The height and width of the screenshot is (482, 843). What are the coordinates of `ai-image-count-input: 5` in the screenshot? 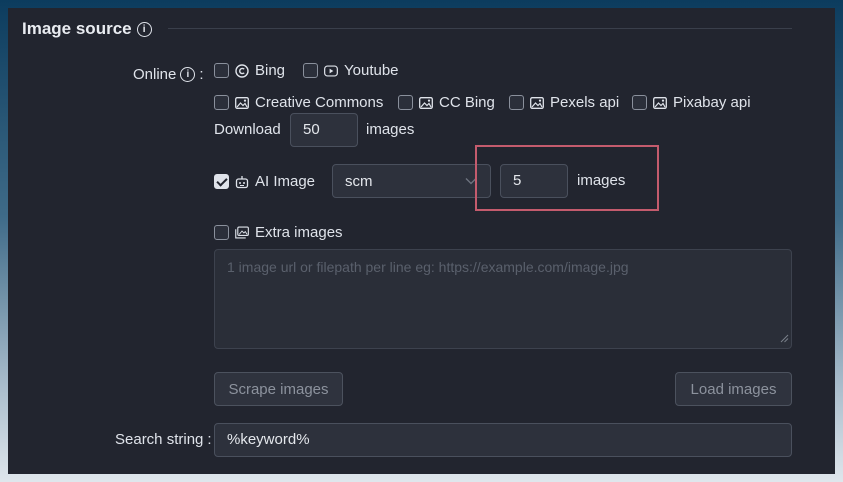 It's located at (534, 181).